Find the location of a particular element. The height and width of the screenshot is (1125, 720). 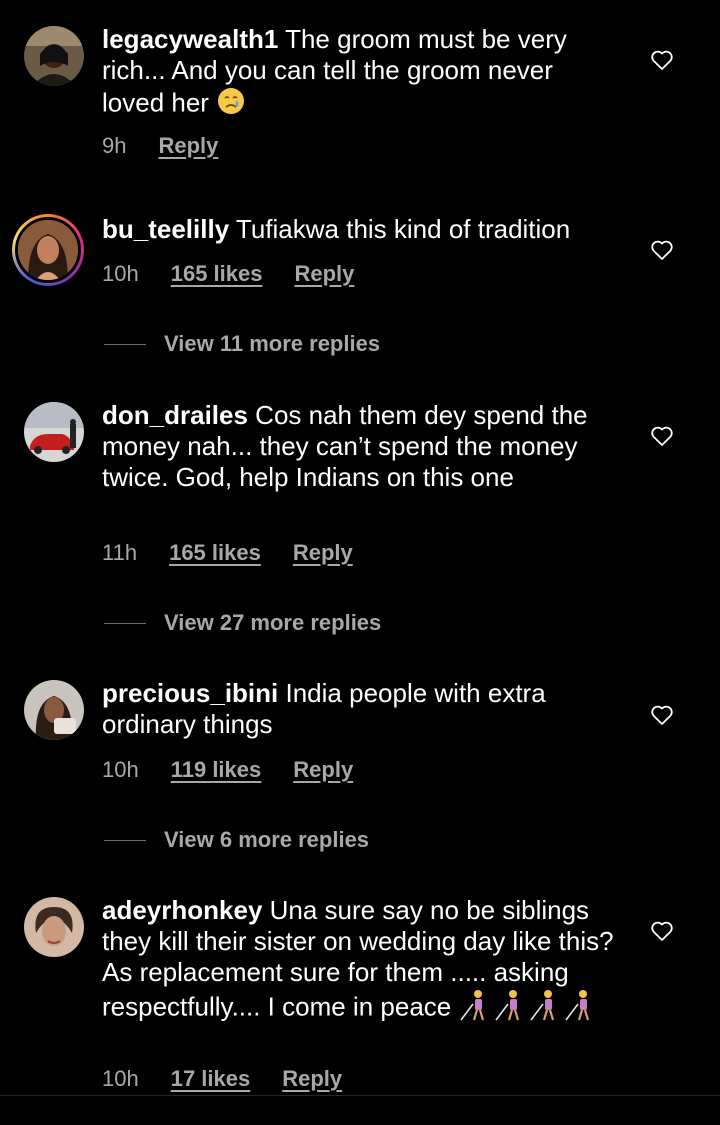

comment-meta: 9h Reply is located at coordinates (160, 146).